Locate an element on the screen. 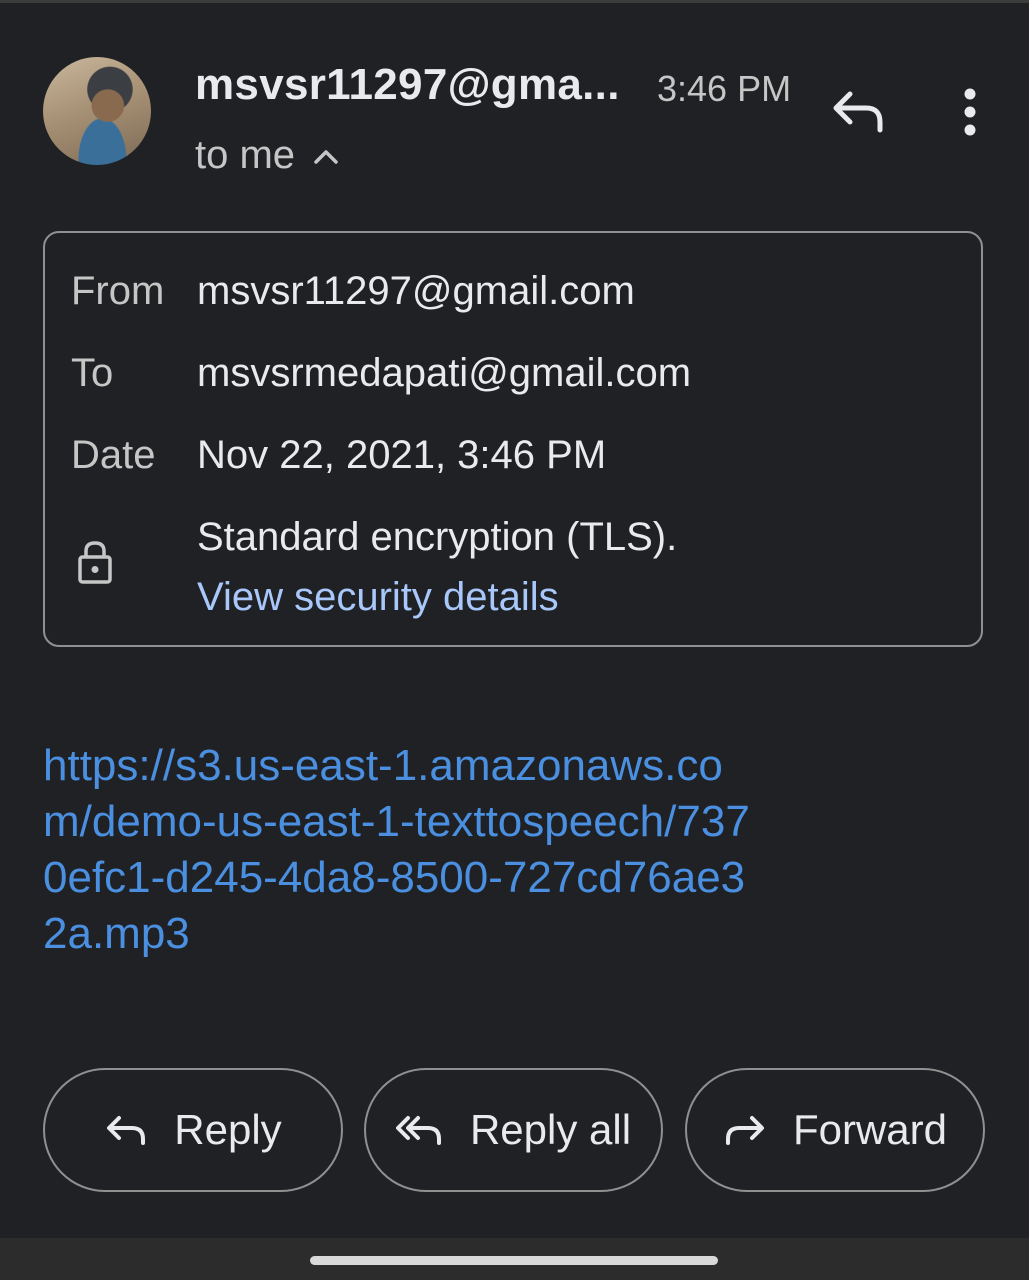 The height and width of the screenshot is (1280, 1029). reply-button: Reply is located at coordinates (193, 1130).